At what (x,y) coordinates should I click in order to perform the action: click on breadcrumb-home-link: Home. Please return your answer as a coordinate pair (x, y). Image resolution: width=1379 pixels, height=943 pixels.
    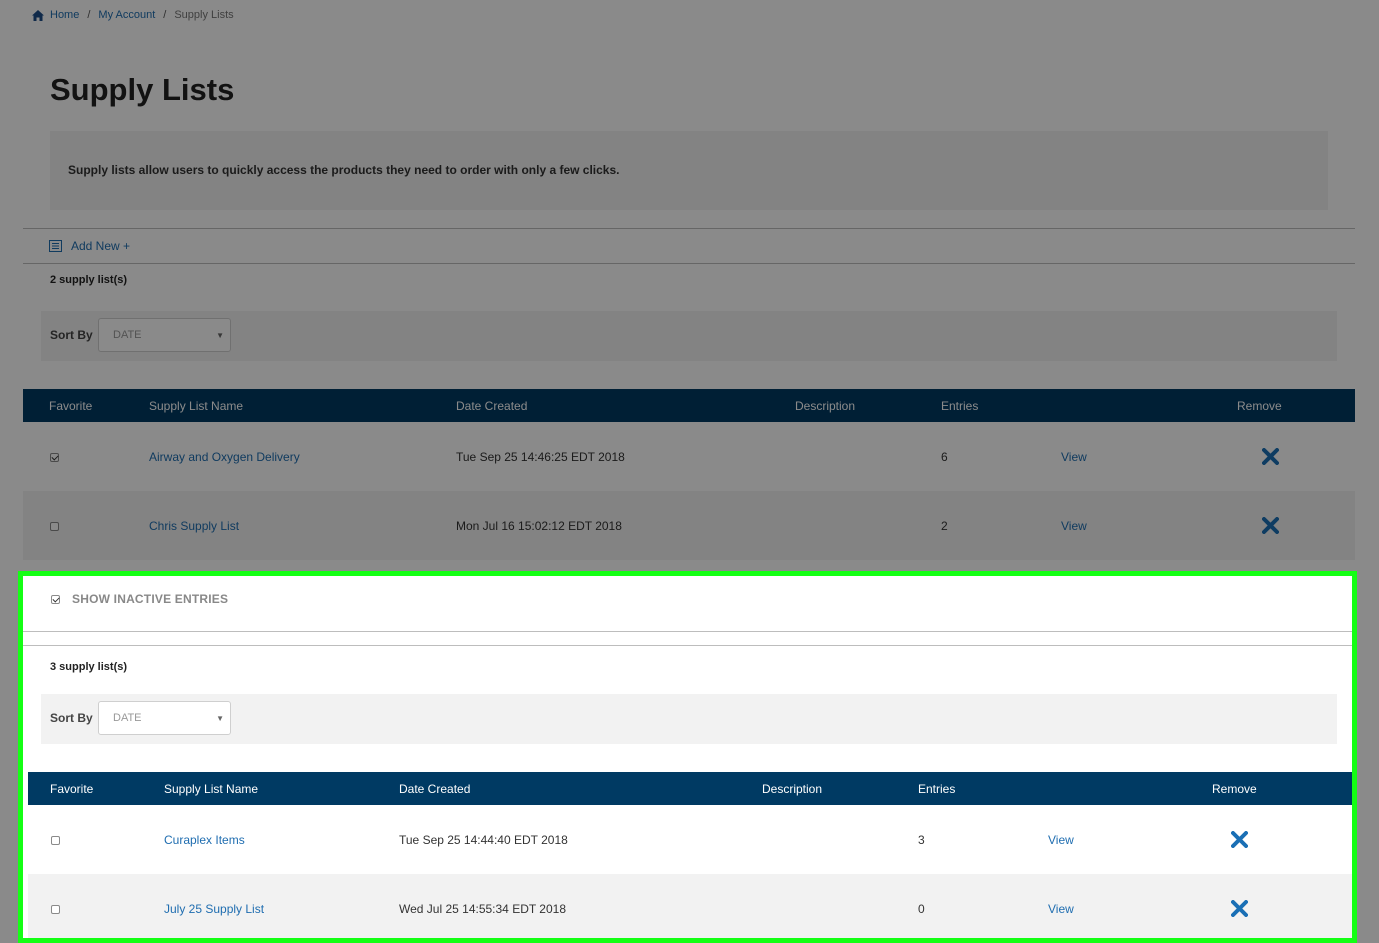
    Looking at the image, I should click on (64, 15).